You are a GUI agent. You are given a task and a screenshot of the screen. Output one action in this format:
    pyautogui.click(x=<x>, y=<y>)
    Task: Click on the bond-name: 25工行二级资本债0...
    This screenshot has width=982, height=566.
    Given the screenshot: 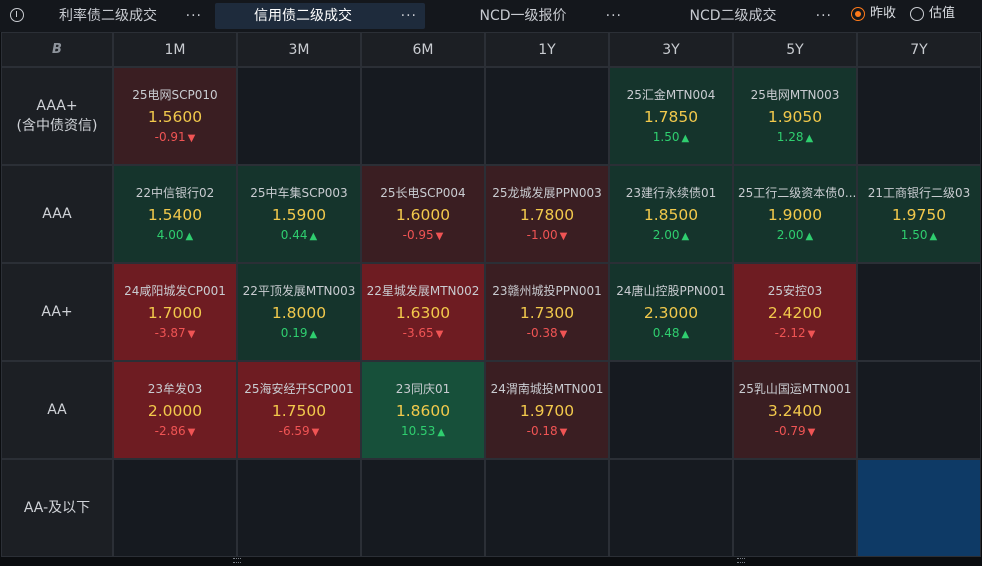 What is the action you would take?
    pyautogui.click(x=795, y=192)
    